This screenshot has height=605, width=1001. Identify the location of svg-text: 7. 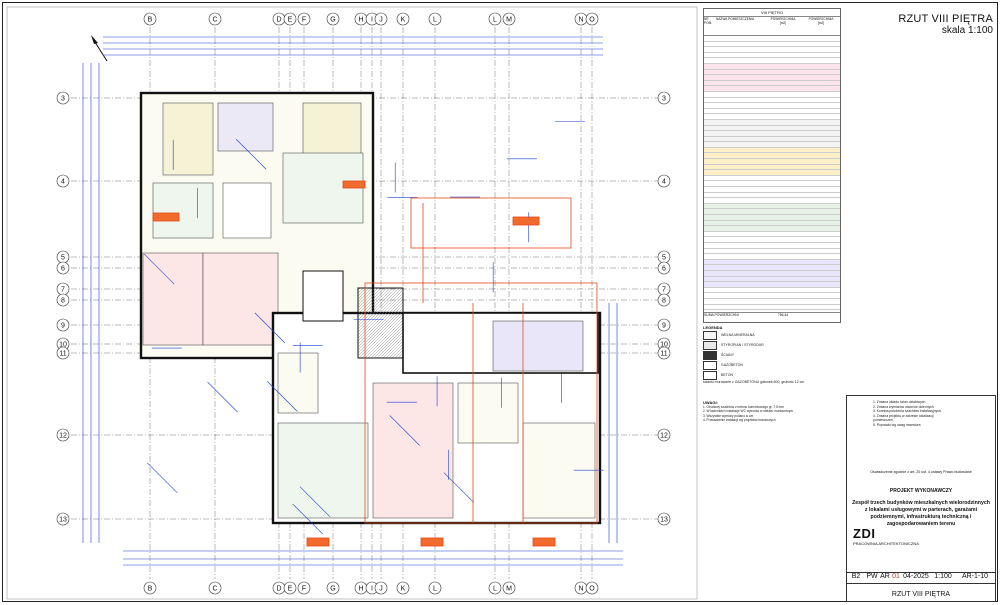
(63, 290).